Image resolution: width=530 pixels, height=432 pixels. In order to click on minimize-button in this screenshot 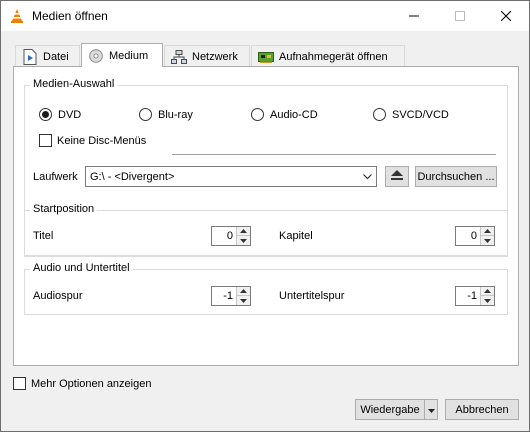, I will do `click(414, 16)`.